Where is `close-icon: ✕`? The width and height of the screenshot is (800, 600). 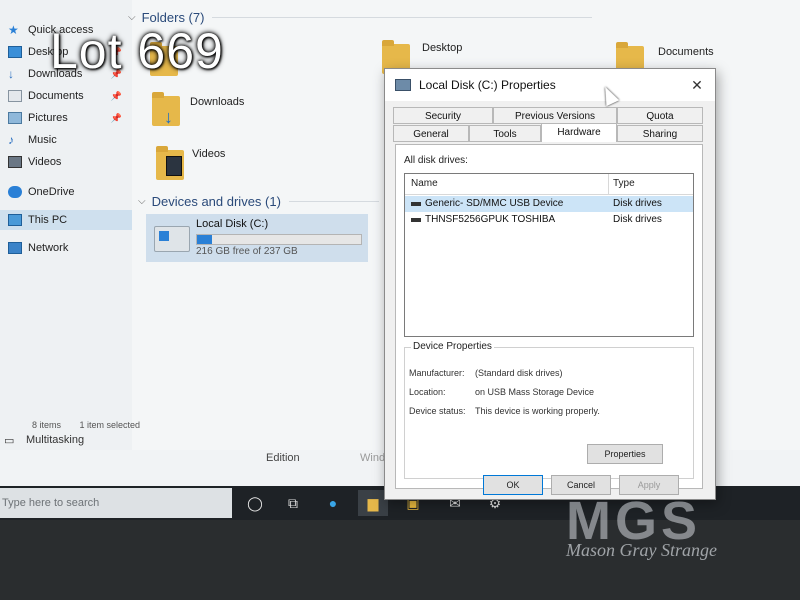
close-icon: ✕ is located at coordinates (697, 85).